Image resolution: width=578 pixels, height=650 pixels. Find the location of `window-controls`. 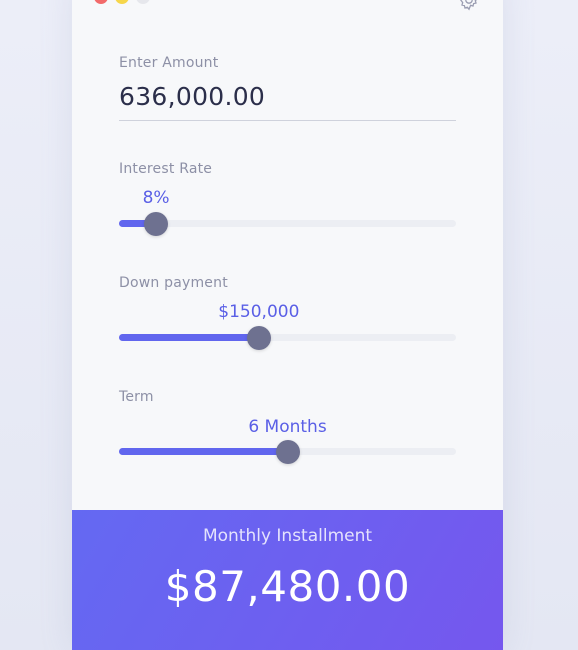

window-controls is located at coordinates (122, 2).